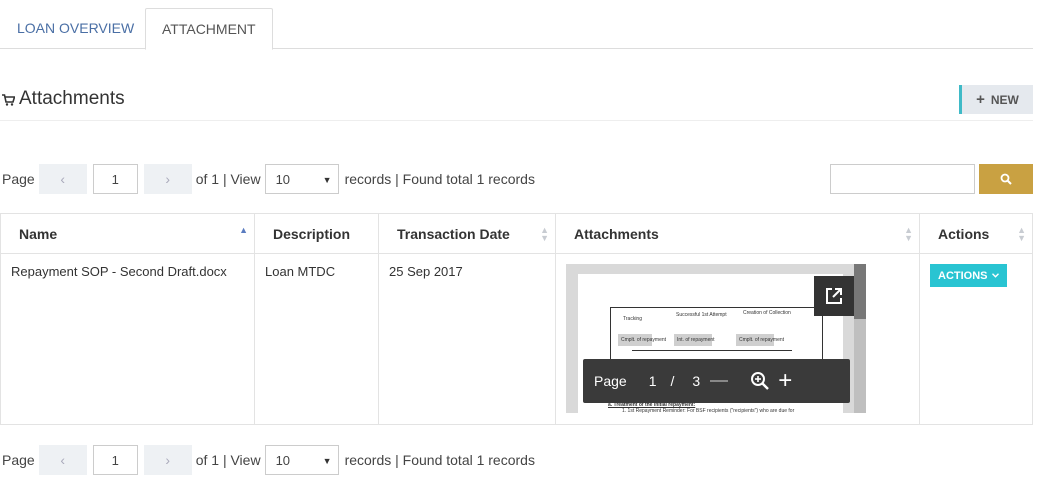  What do you see at coordinates (902, 179) in the screenshot?
I see `search-input` at bounding box center [902, 179].